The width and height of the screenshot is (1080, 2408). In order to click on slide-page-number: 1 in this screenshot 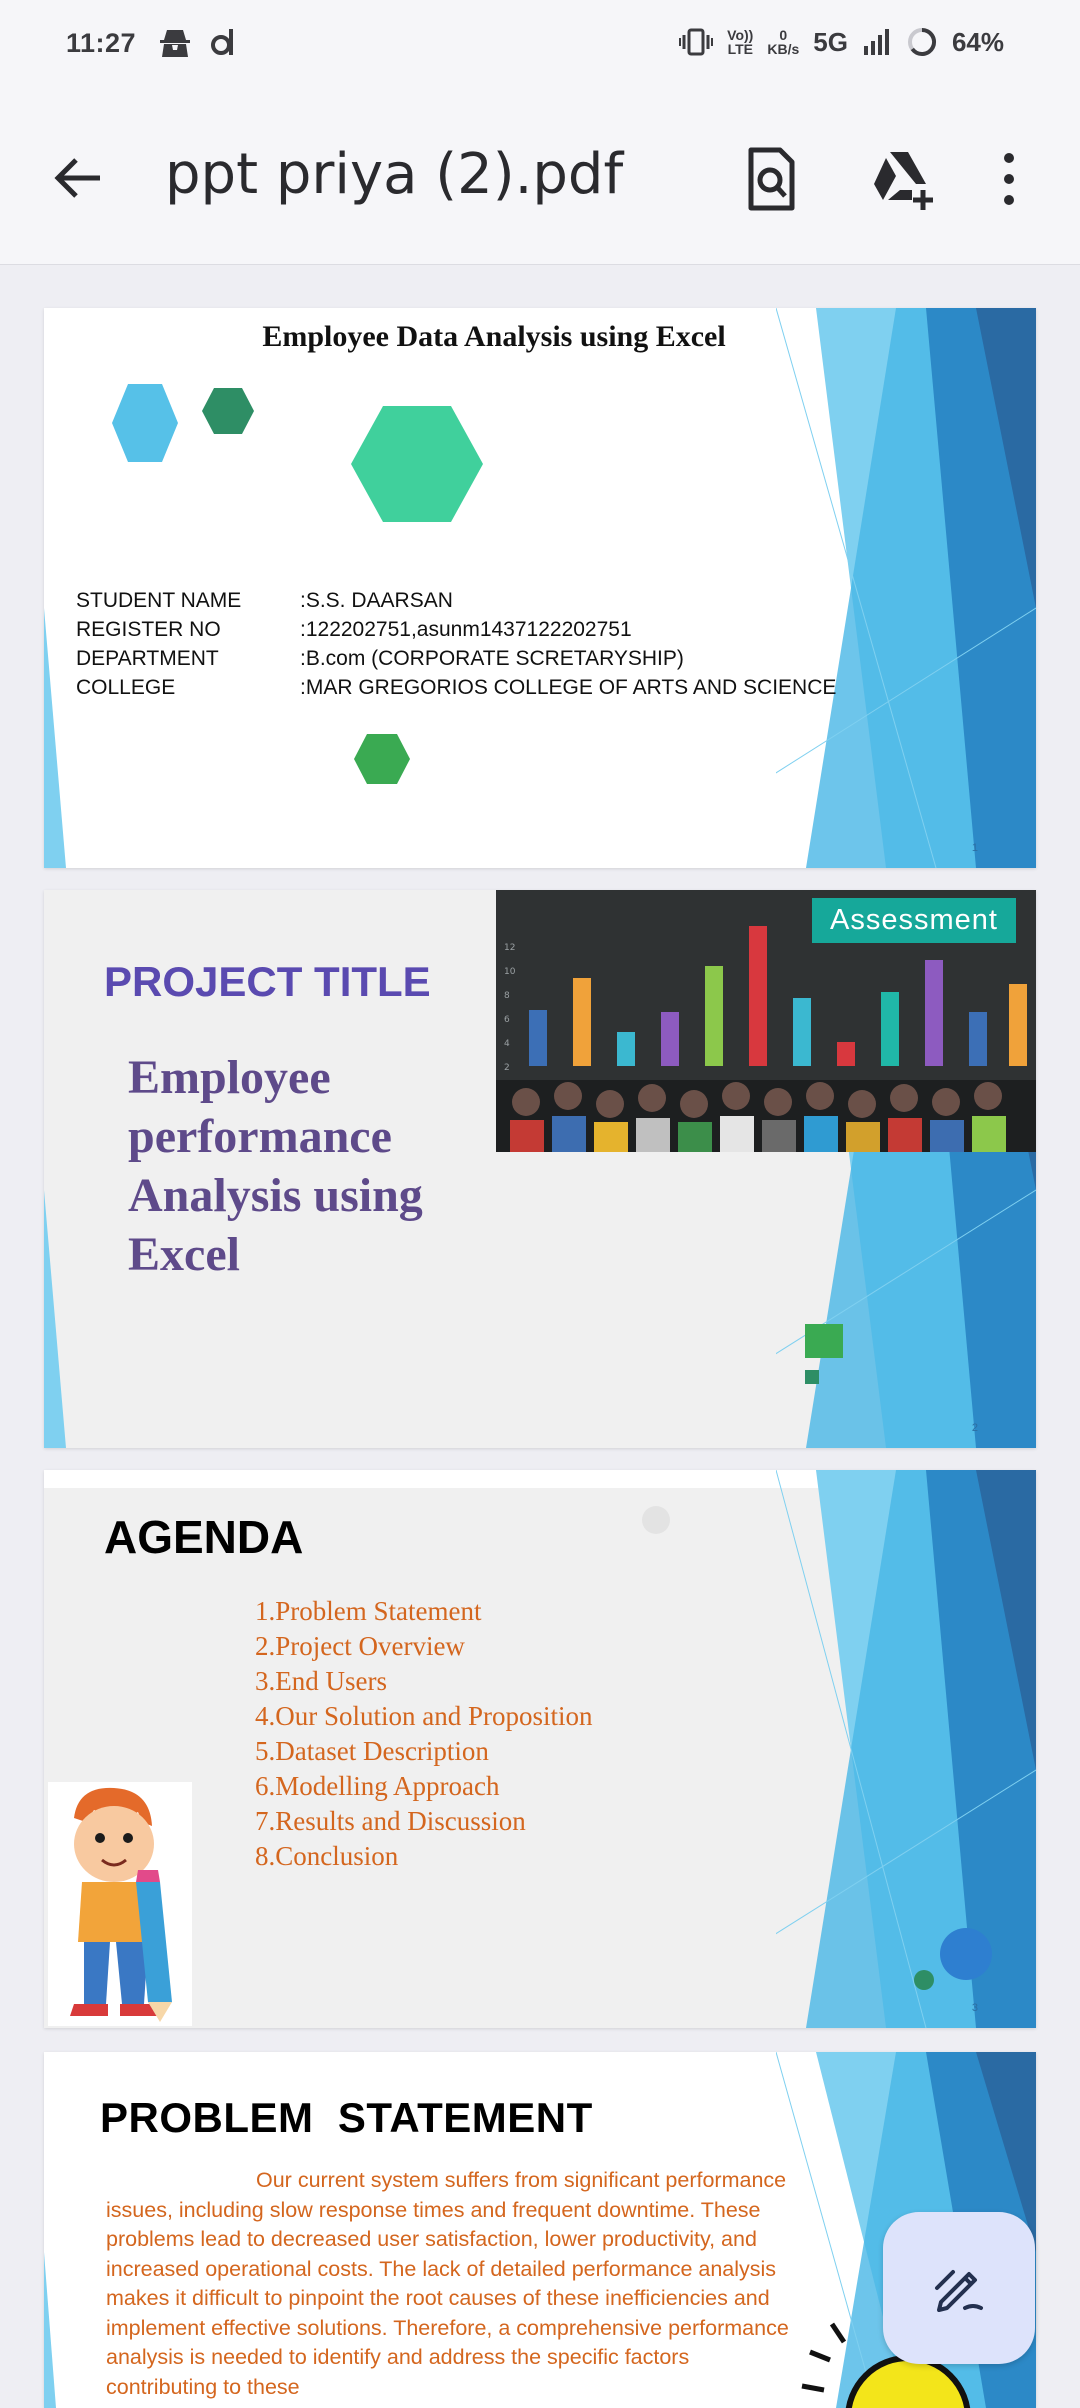, I will do `click(974, 848)`.